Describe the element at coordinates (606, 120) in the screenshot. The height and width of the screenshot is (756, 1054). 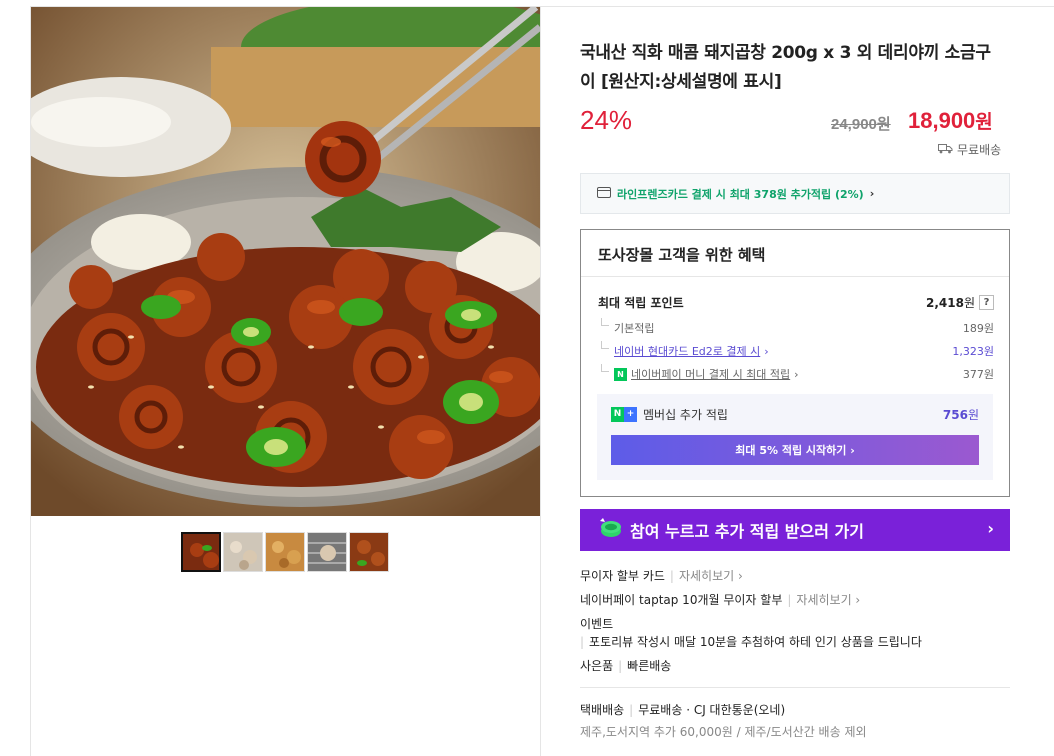
I see `discount-rate: 24%` at that location.